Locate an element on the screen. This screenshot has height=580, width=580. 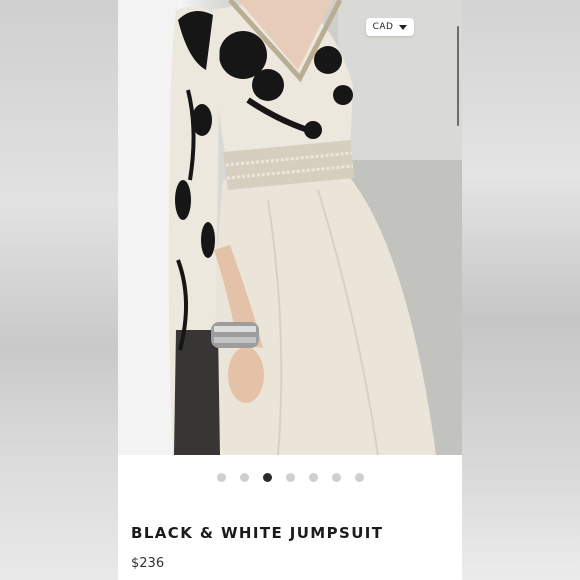
product-price: $236 is located at coordinates (148, 563).